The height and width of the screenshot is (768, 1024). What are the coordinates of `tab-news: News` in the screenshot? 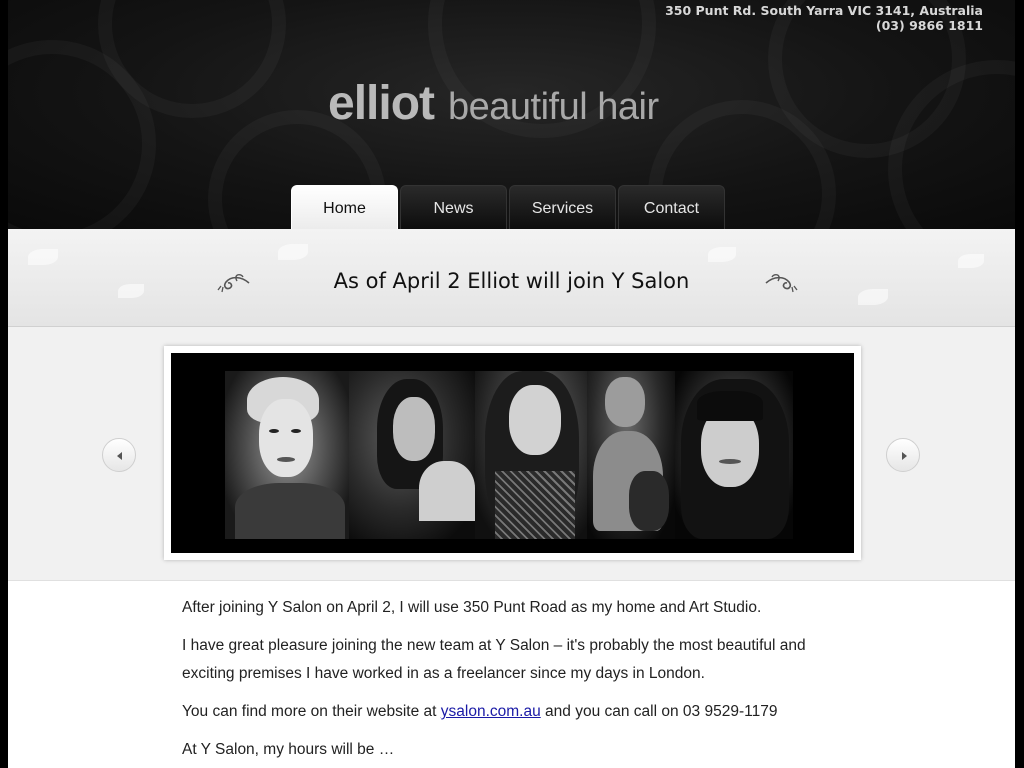 It's located at (453, 207).